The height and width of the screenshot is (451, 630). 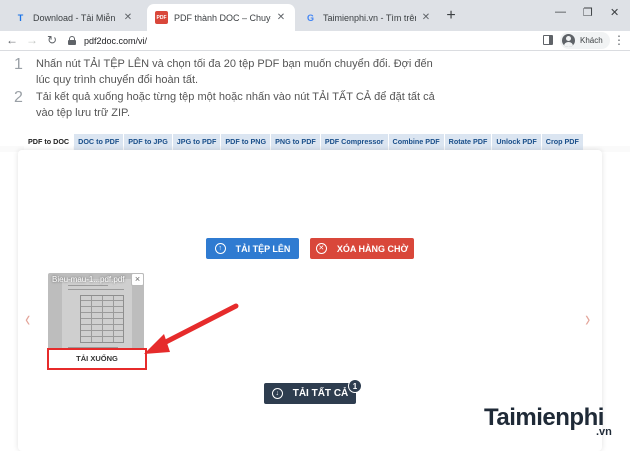 What do you see at coordinates (20, 17) in the screenshot?
I see `taimienphi-favicon-icon: T` at bounding box center [20, 17].